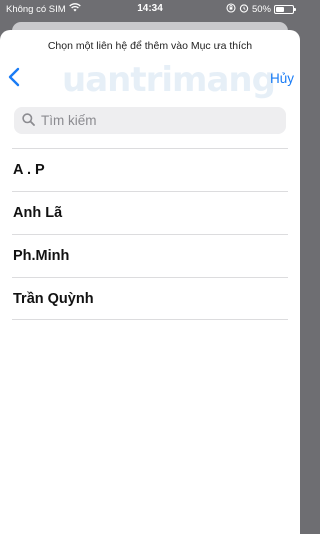  I want to click on contact-name: A . P, so click(29, 169).